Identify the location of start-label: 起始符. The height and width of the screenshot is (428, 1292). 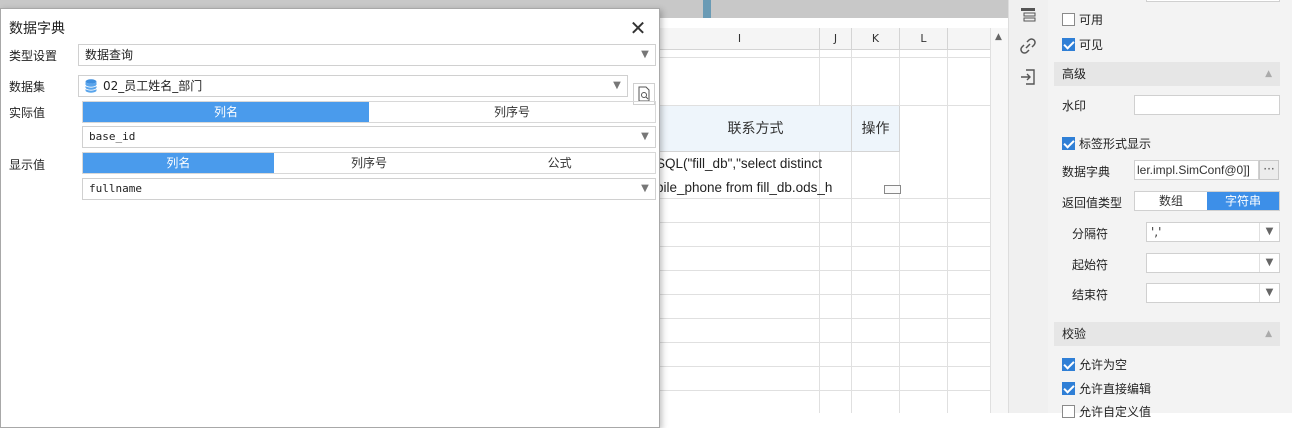
(1090, 265).